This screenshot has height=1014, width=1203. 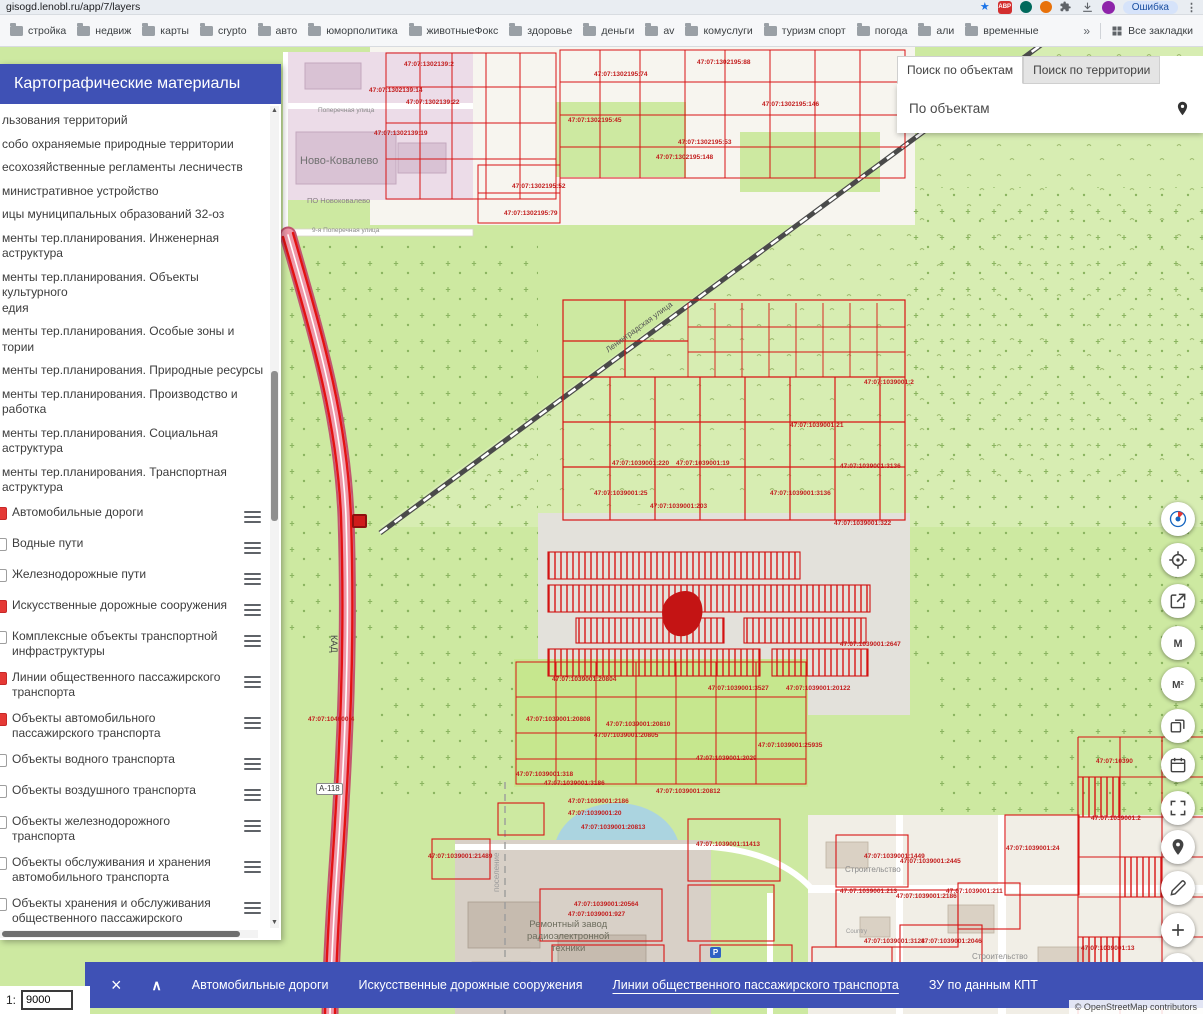 What do you see at coordinates (1086, 31) in the screenshot?
I see `bookmarks-overflow-icon: »` at bounding box center [1086, 31].